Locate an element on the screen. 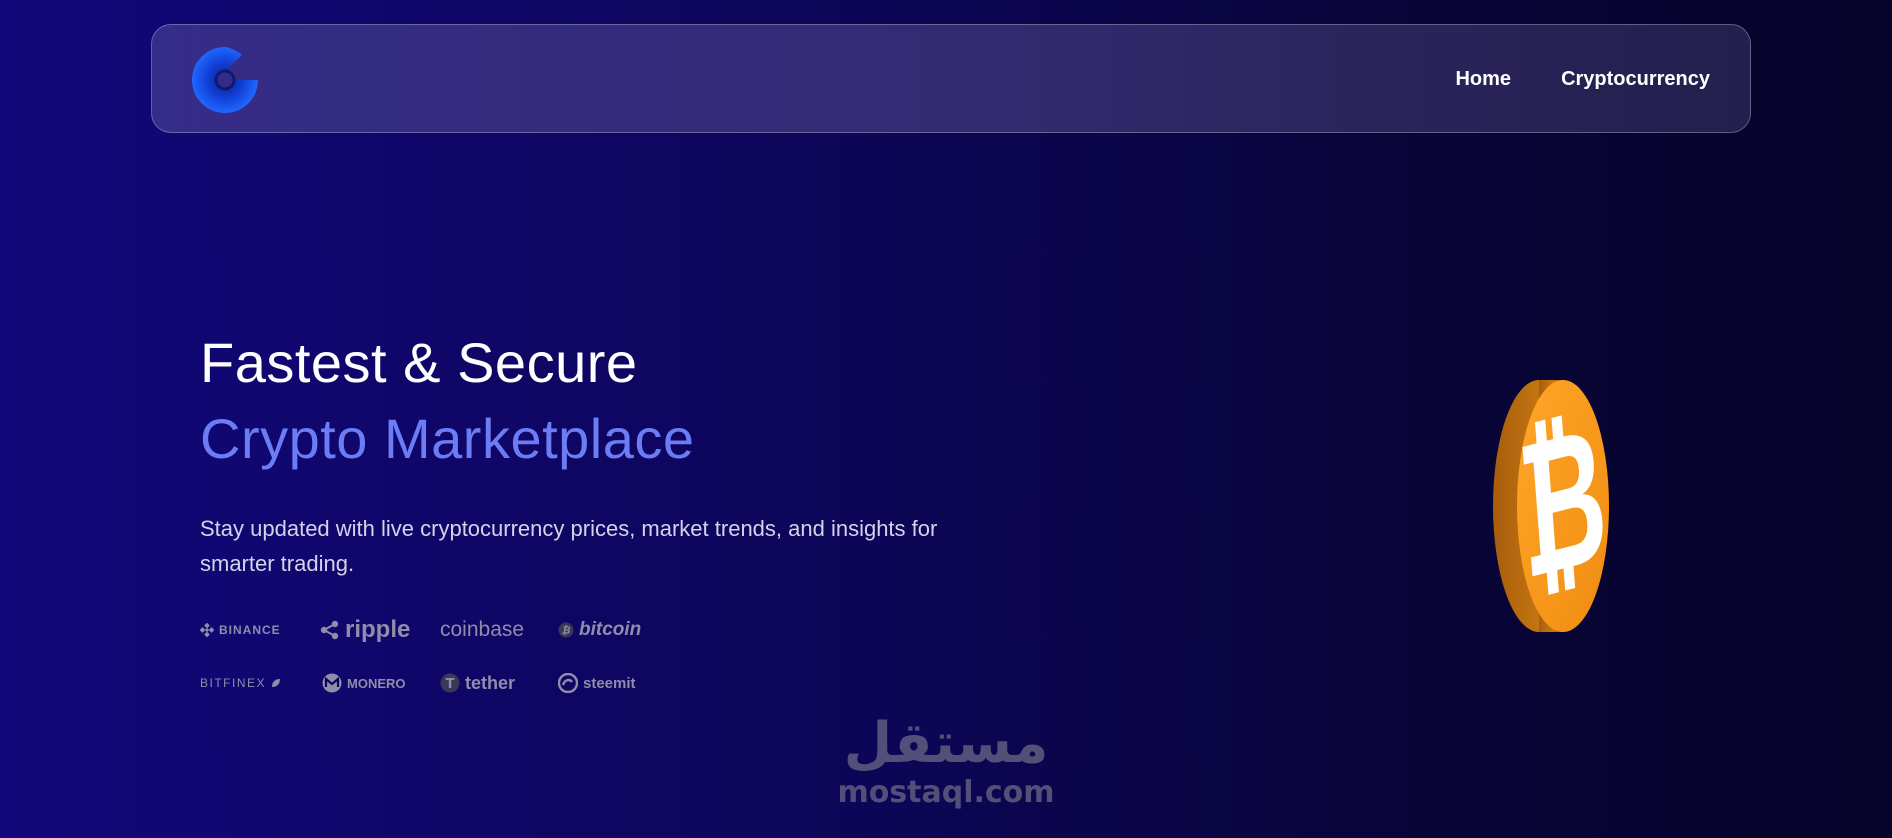  partner-ripple: ripple is located at coordinates (380, 630).